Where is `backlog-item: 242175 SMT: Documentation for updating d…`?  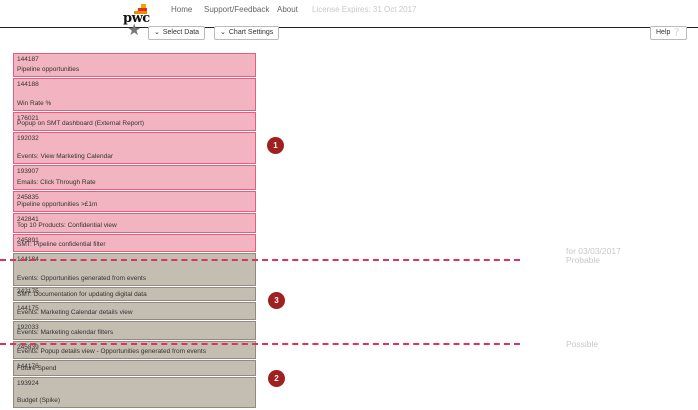 backlog-item: 242175 SMT: Documentation for updating d… is located at coordinates (134, 294).